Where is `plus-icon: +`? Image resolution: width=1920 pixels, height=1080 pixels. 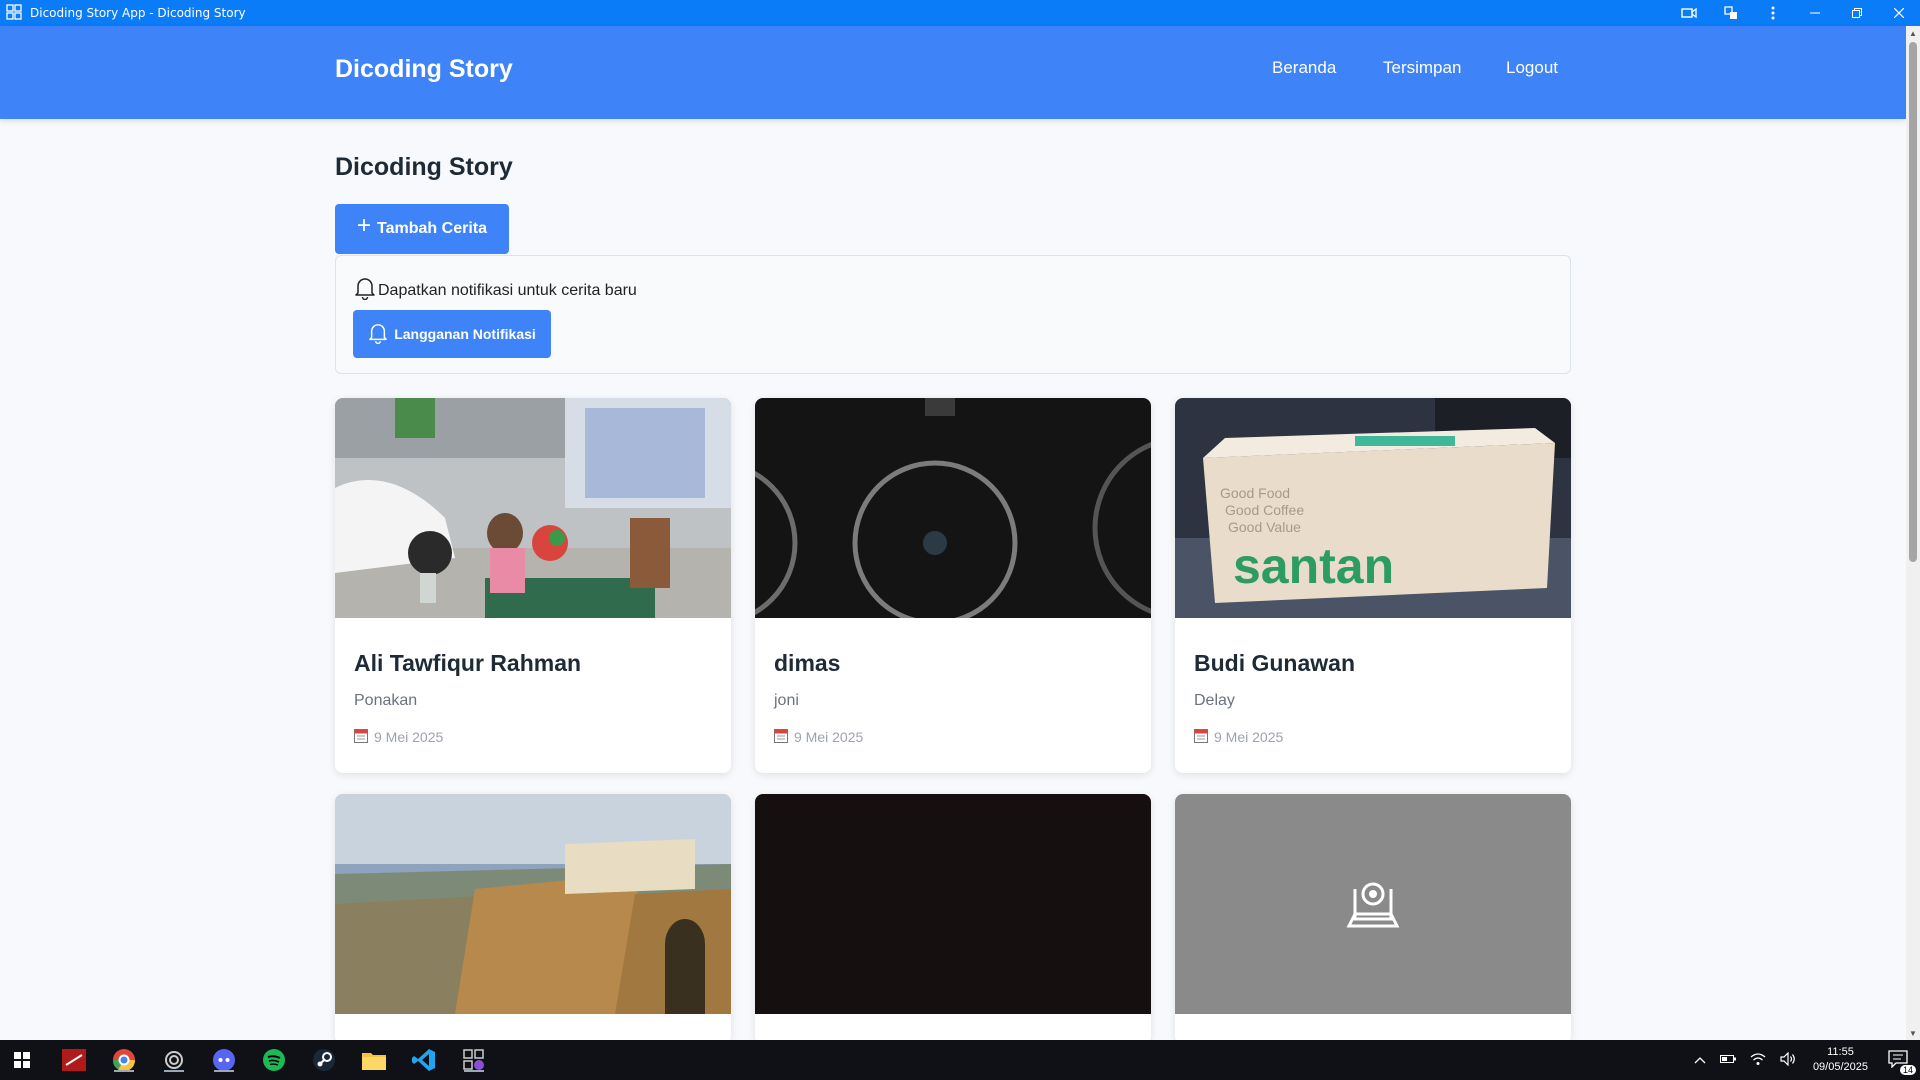 plus-icon: + is located at coordinates (364, 225).